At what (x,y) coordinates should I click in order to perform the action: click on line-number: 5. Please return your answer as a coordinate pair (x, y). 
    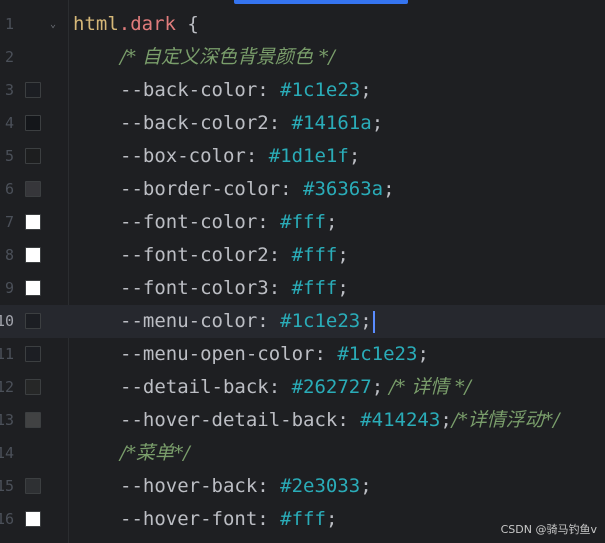
    Looking at the image, I should click on (9, 156).